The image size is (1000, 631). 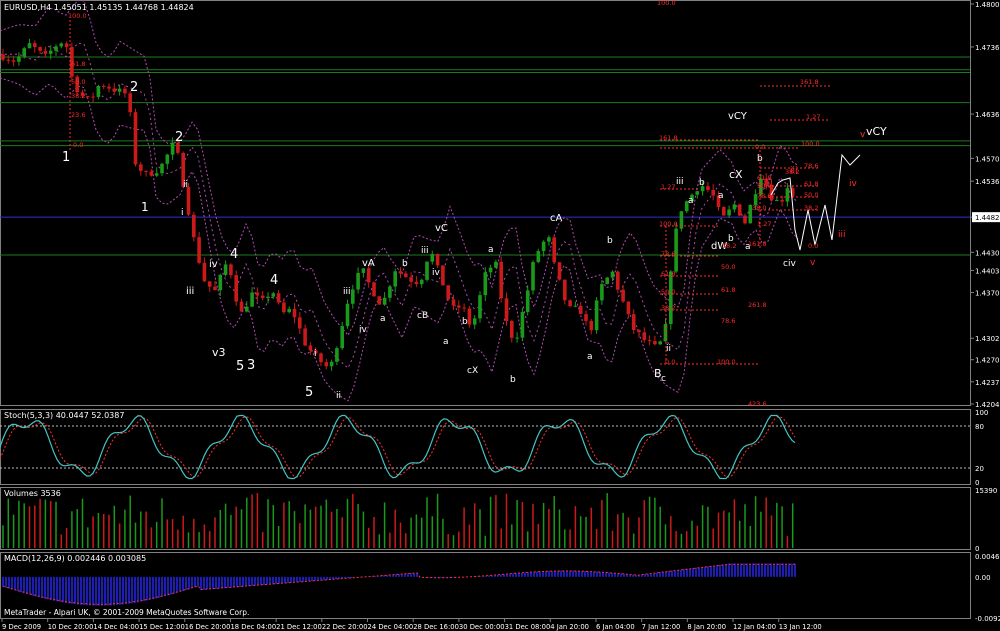 I want to click on wave-label: 2, so click(x=179, y=137).